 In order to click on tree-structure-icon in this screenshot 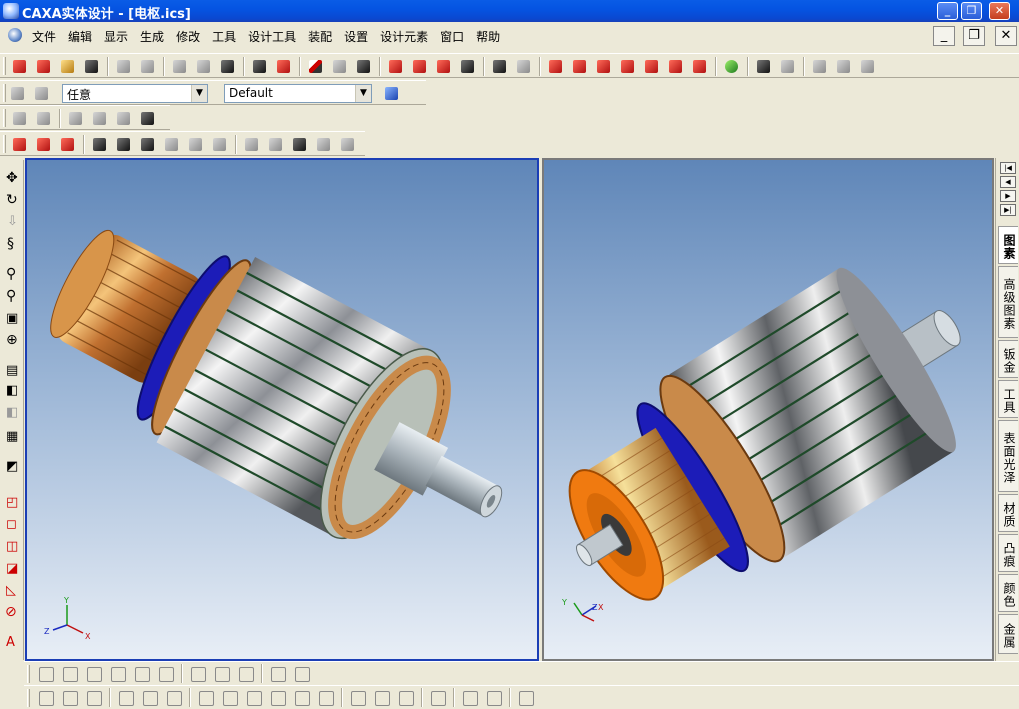, I will do `click(392, 93)`.